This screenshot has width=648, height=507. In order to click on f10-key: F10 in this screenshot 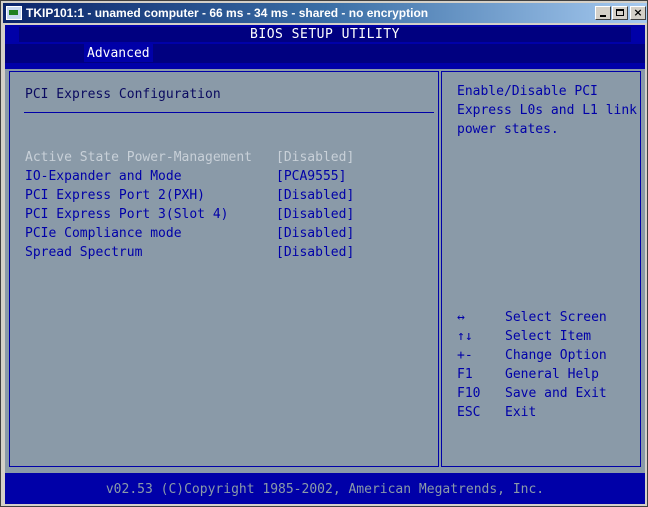, I will do `click(469, 393)`.